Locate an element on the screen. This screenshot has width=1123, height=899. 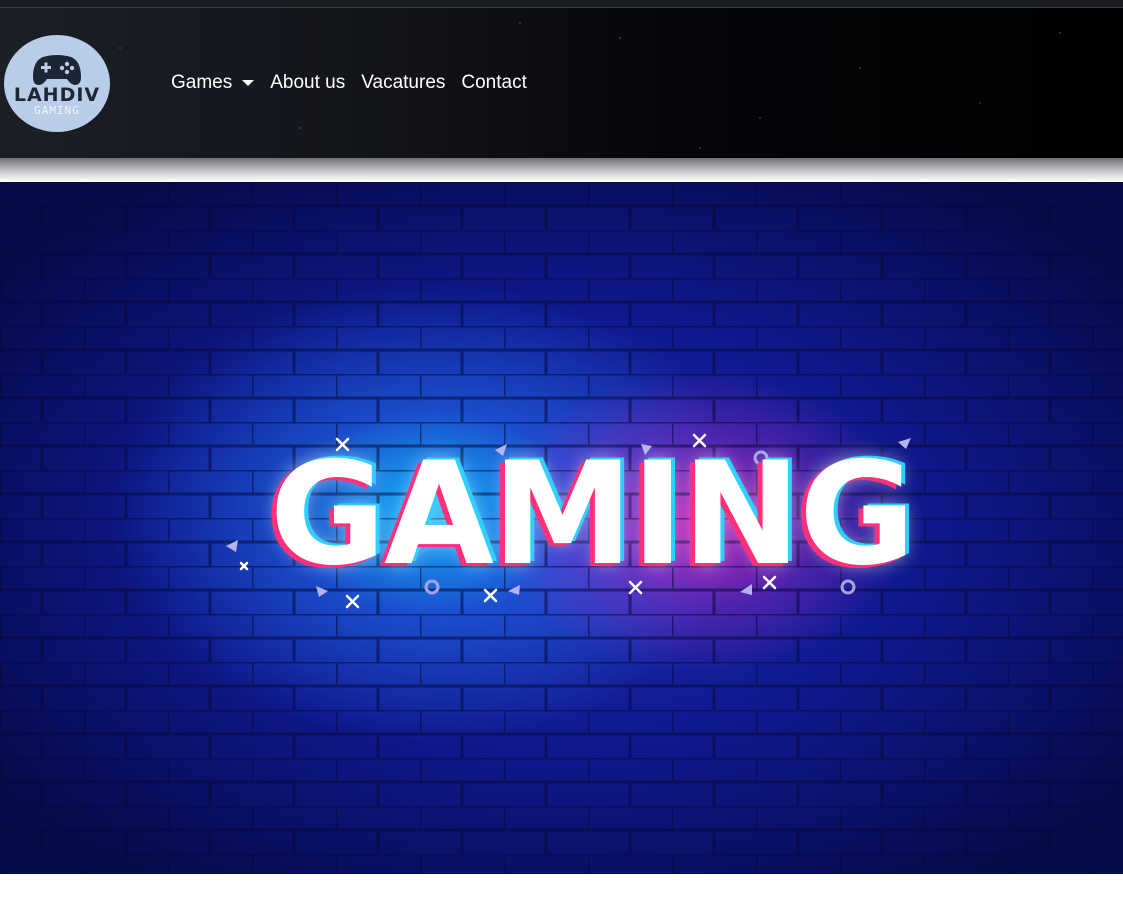
hero-headline: GAMING is located at coordinates (592, 514).